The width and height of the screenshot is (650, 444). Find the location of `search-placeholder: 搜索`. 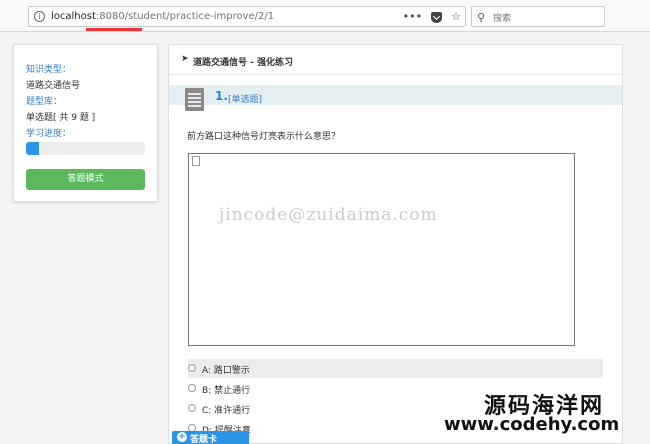

search-placeholder: 搜索 is located at coordinates (502, 19).